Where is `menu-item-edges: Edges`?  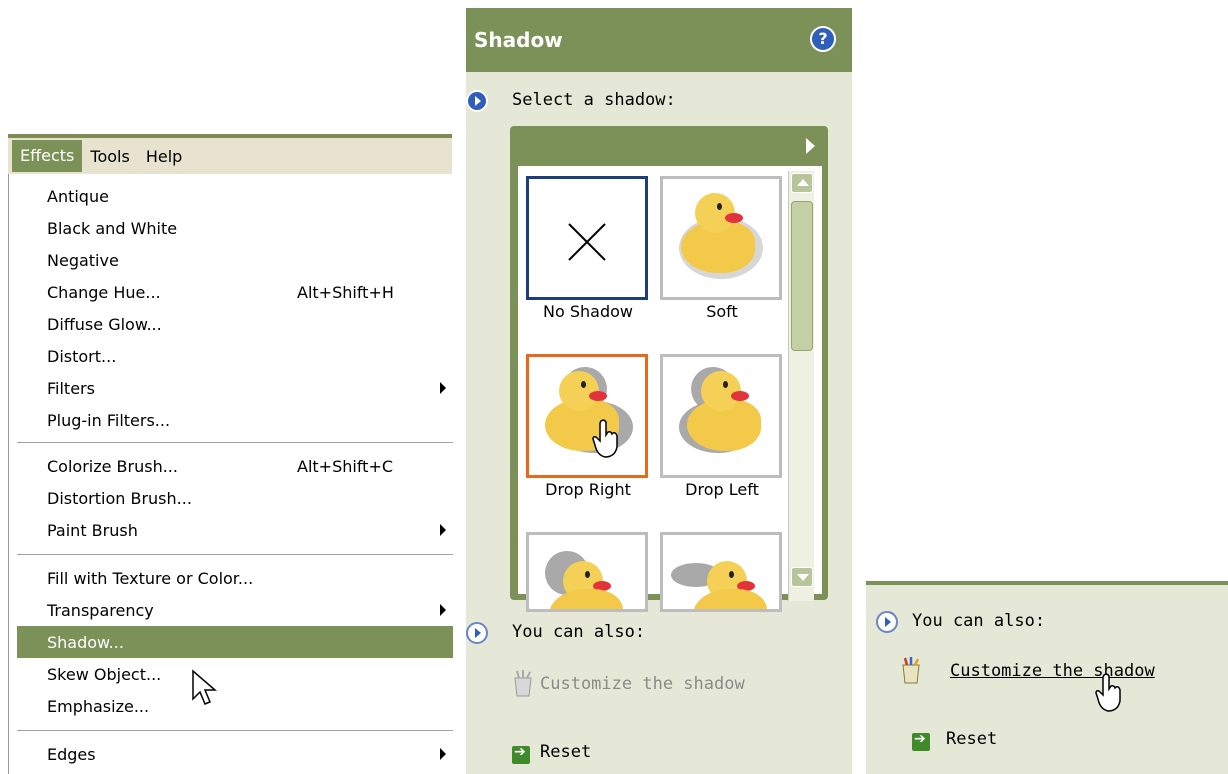
menu-item-edges: Edges is located at coordinates (235, 754).